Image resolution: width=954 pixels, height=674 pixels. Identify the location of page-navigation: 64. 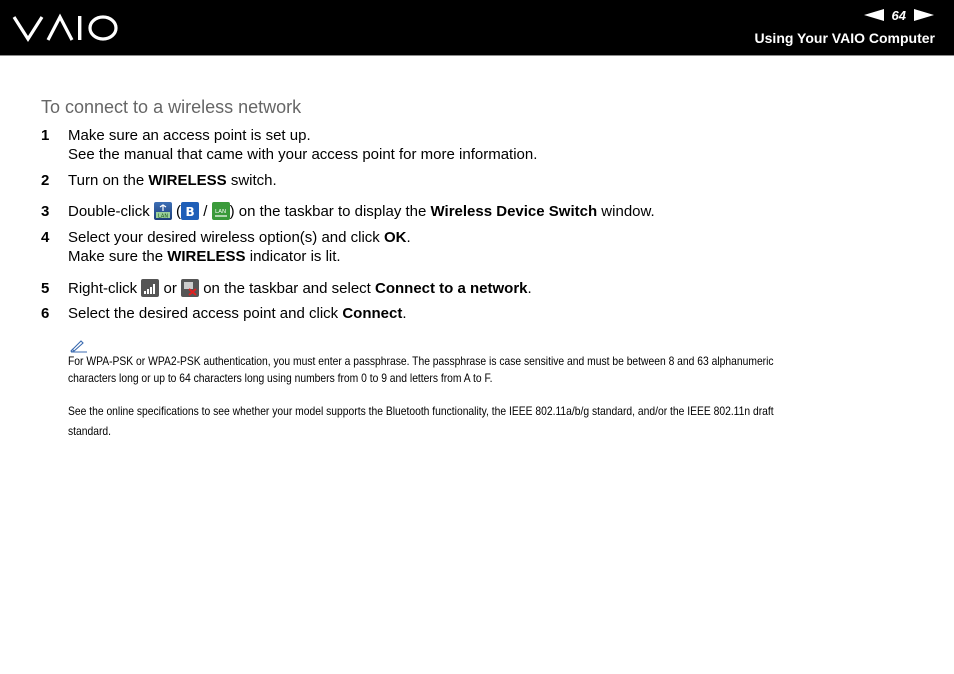
(898, 15).